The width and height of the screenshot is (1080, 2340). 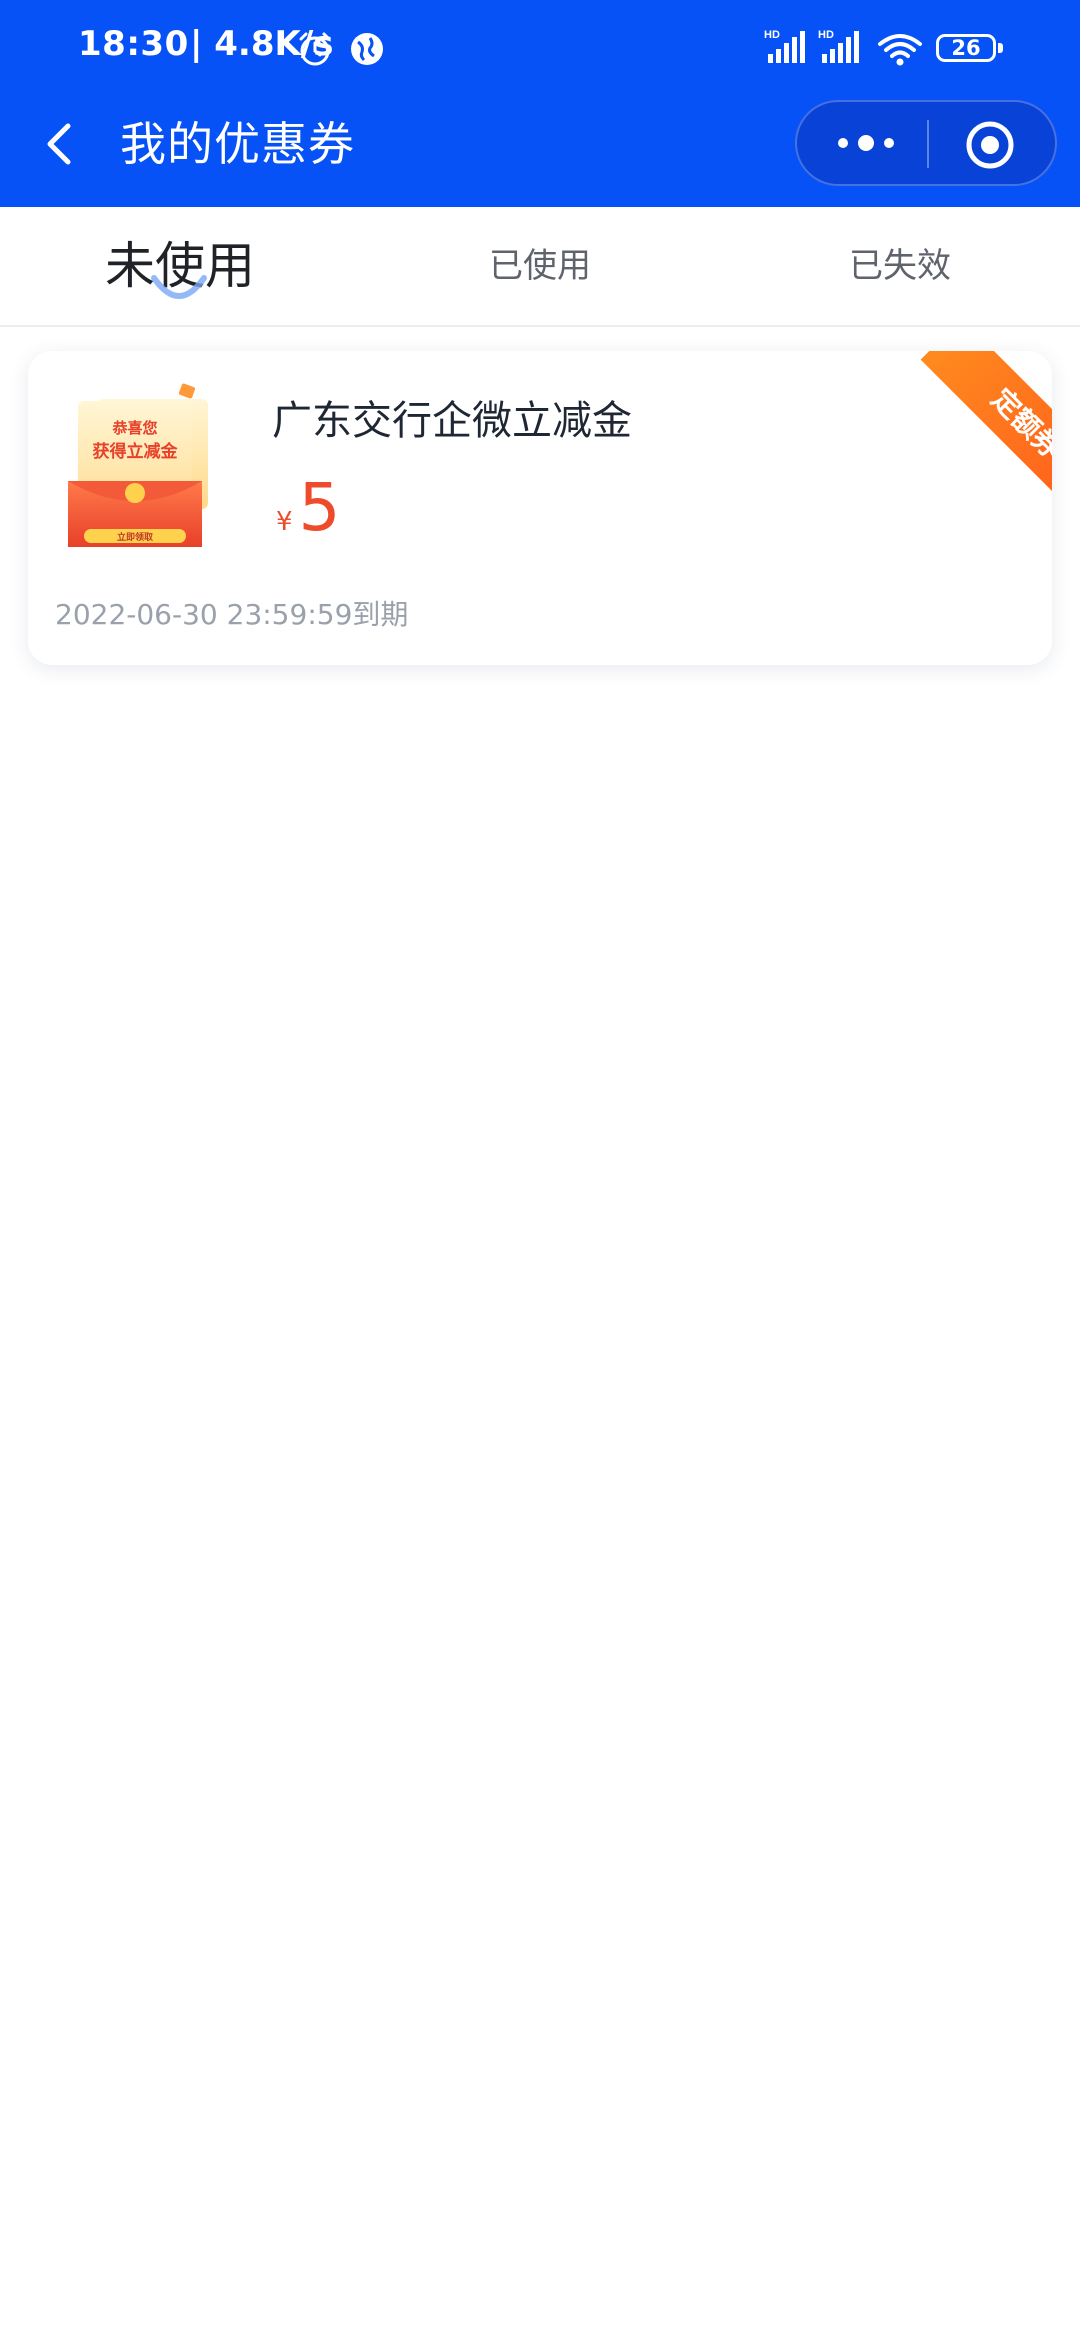 What do you see at coordinates (986, 431) in the screenshot?
I see `coupon-type-label: 定额券` at bounding box center [986, 431].